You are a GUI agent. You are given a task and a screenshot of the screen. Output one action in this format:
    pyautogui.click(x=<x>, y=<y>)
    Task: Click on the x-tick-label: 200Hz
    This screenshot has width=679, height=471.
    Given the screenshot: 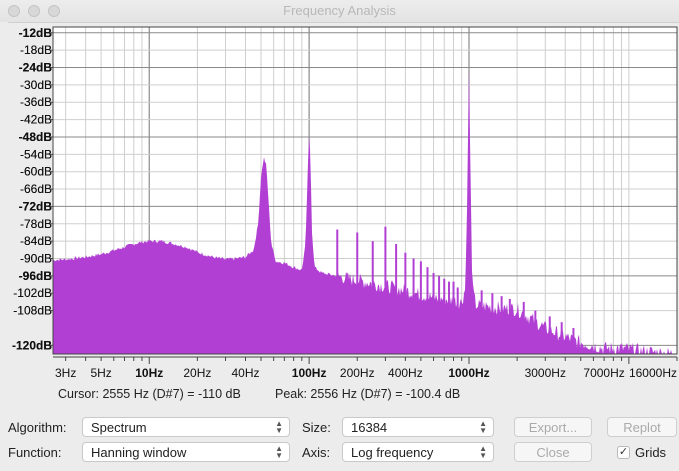 What is the action you would take?
    pyautogui.click(x=357, y=373)
    